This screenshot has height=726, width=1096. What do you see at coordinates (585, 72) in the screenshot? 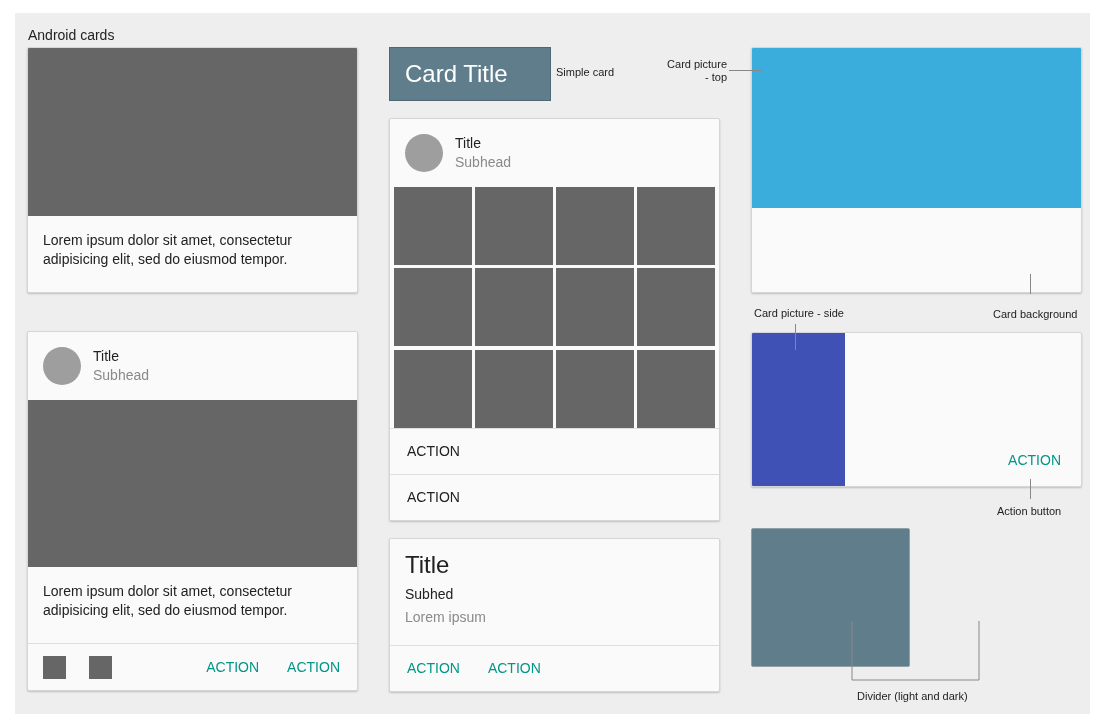
I see `callout-label: Simple card` at bounding box center [585, 72].